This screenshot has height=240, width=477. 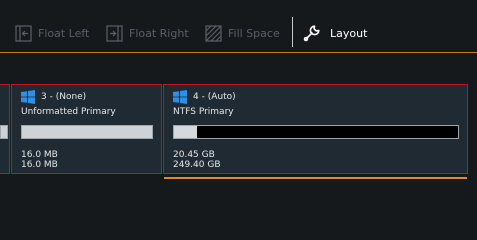 What do you see at coordinates (197, 165) in the screenshot?
I see `partition-total-size: 249.40 GB` at bounding box center [197, 165].